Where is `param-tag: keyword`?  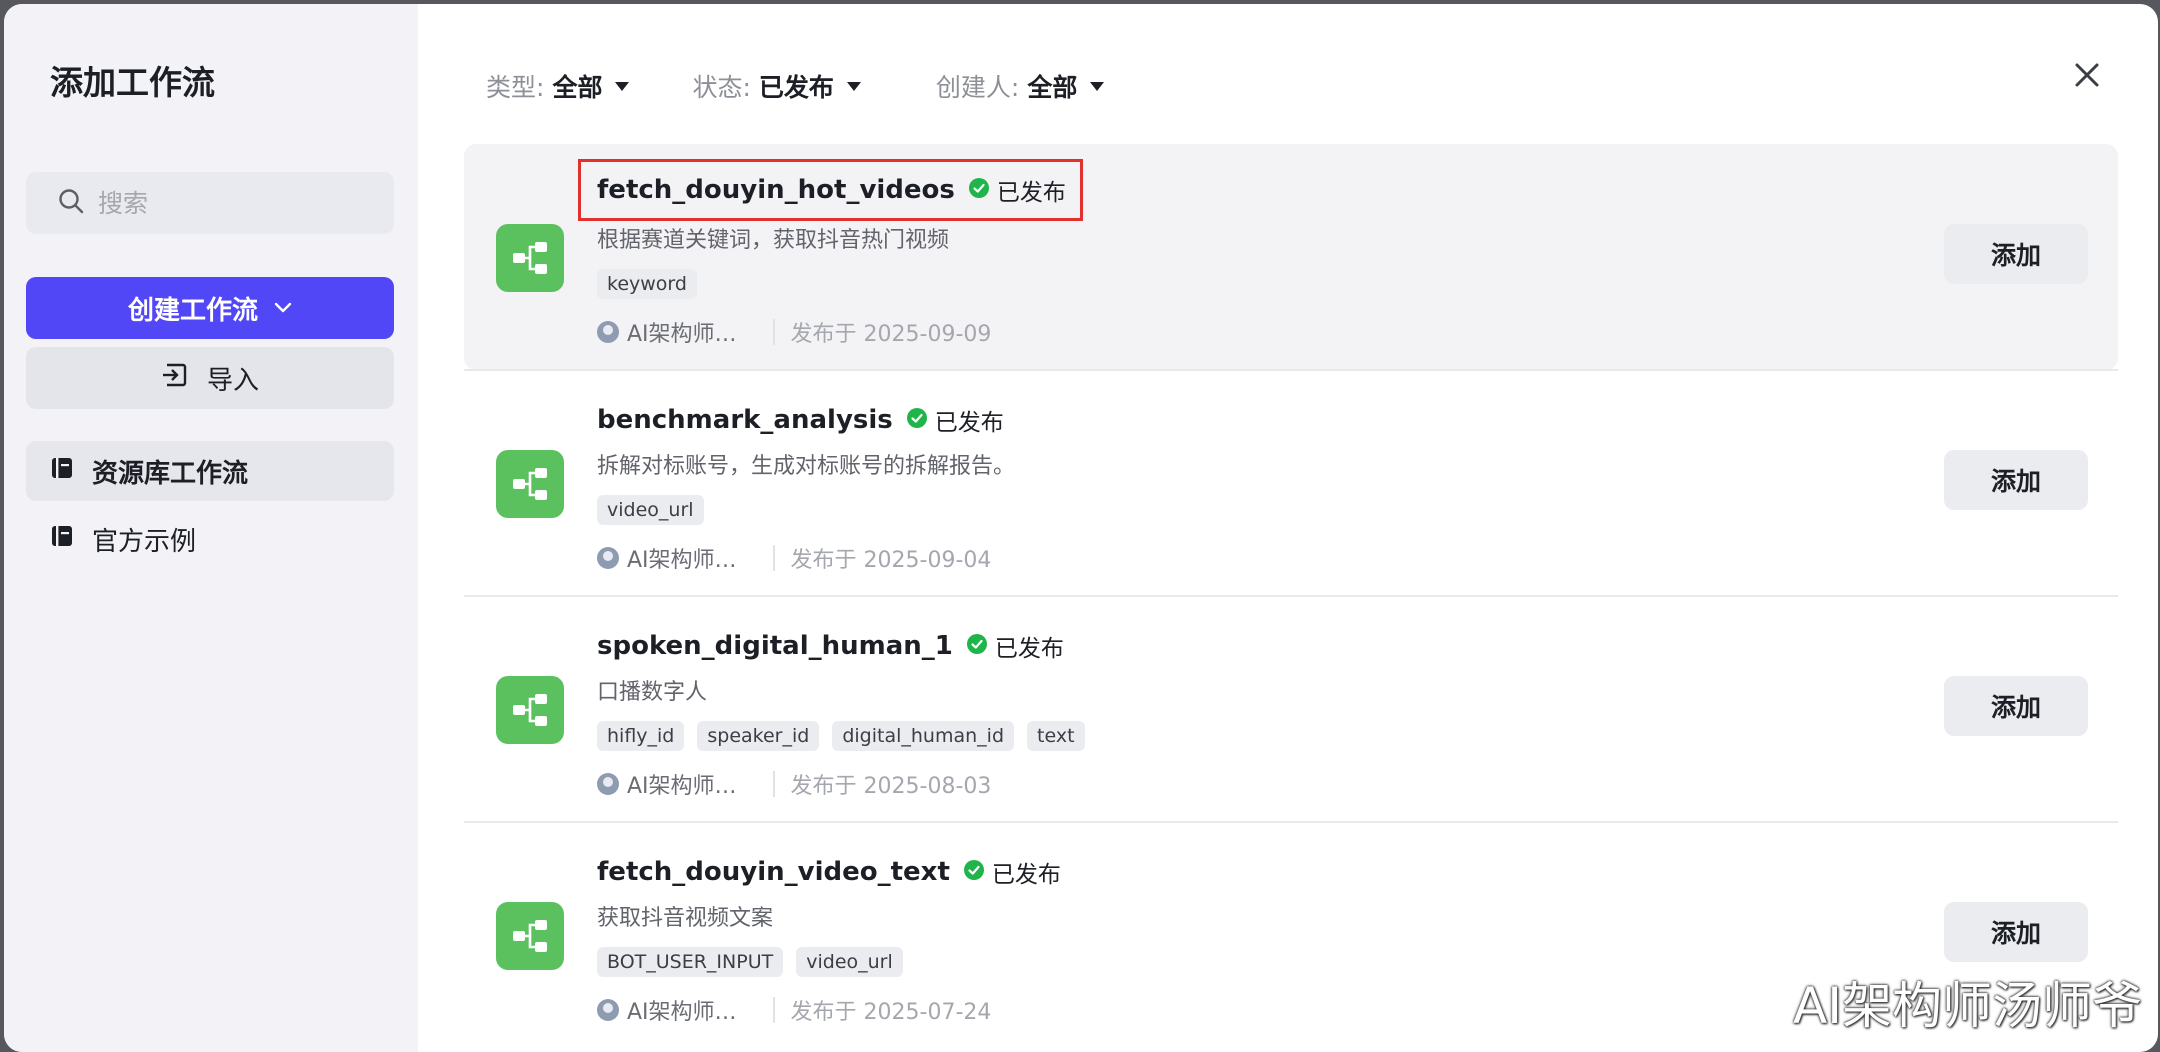
param-tag: keyword is located at coordinates (647, 284).